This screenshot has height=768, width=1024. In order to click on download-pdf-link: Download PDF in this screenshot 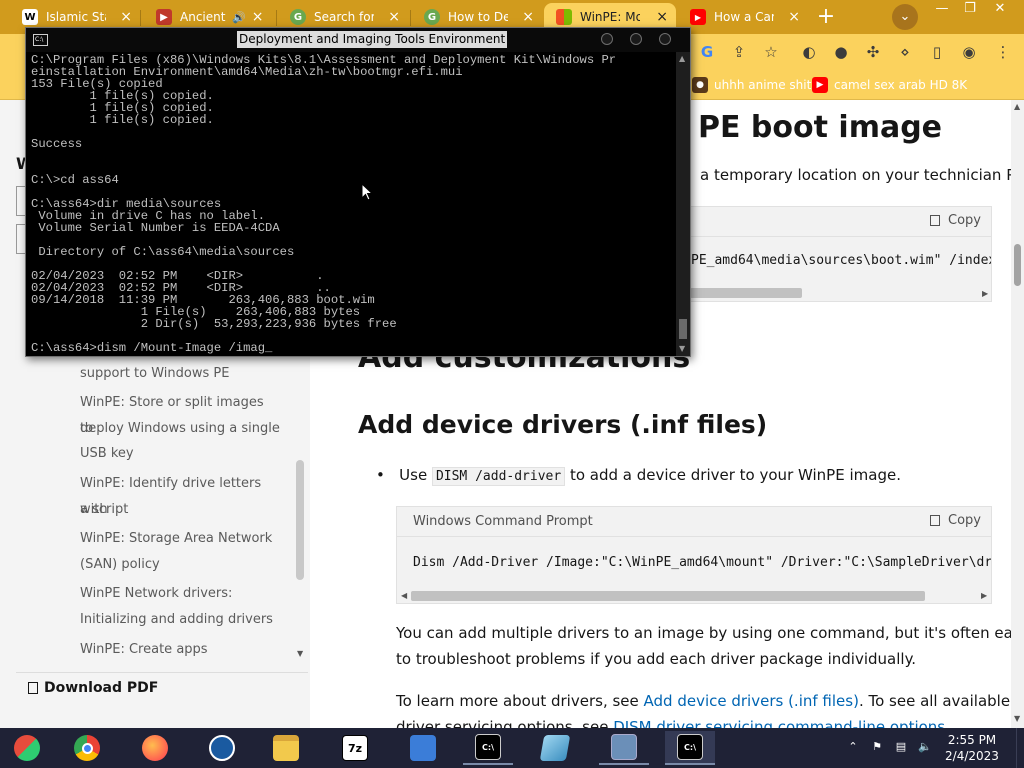, I will do `click(93, 688)`.